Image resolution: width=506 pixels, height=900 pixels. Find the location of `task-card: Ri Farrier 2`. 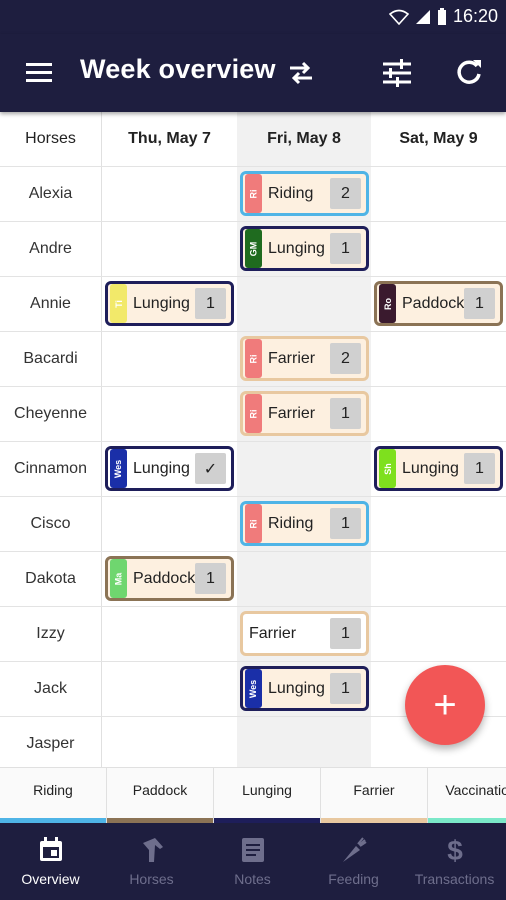

task-card: Ri Farrier 2 is located at coordinates (304, 358).